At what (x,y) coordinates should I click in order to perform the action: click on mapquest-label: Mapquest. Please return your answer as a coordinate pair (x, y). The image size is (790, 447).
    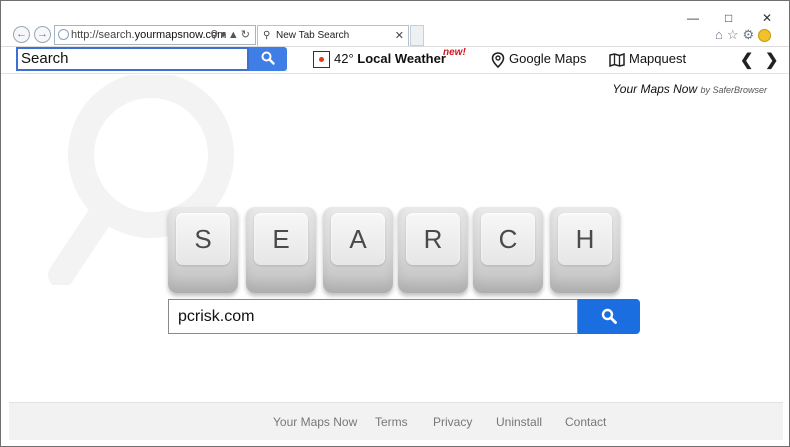
    Looking at the image, I should click on (658, 58).